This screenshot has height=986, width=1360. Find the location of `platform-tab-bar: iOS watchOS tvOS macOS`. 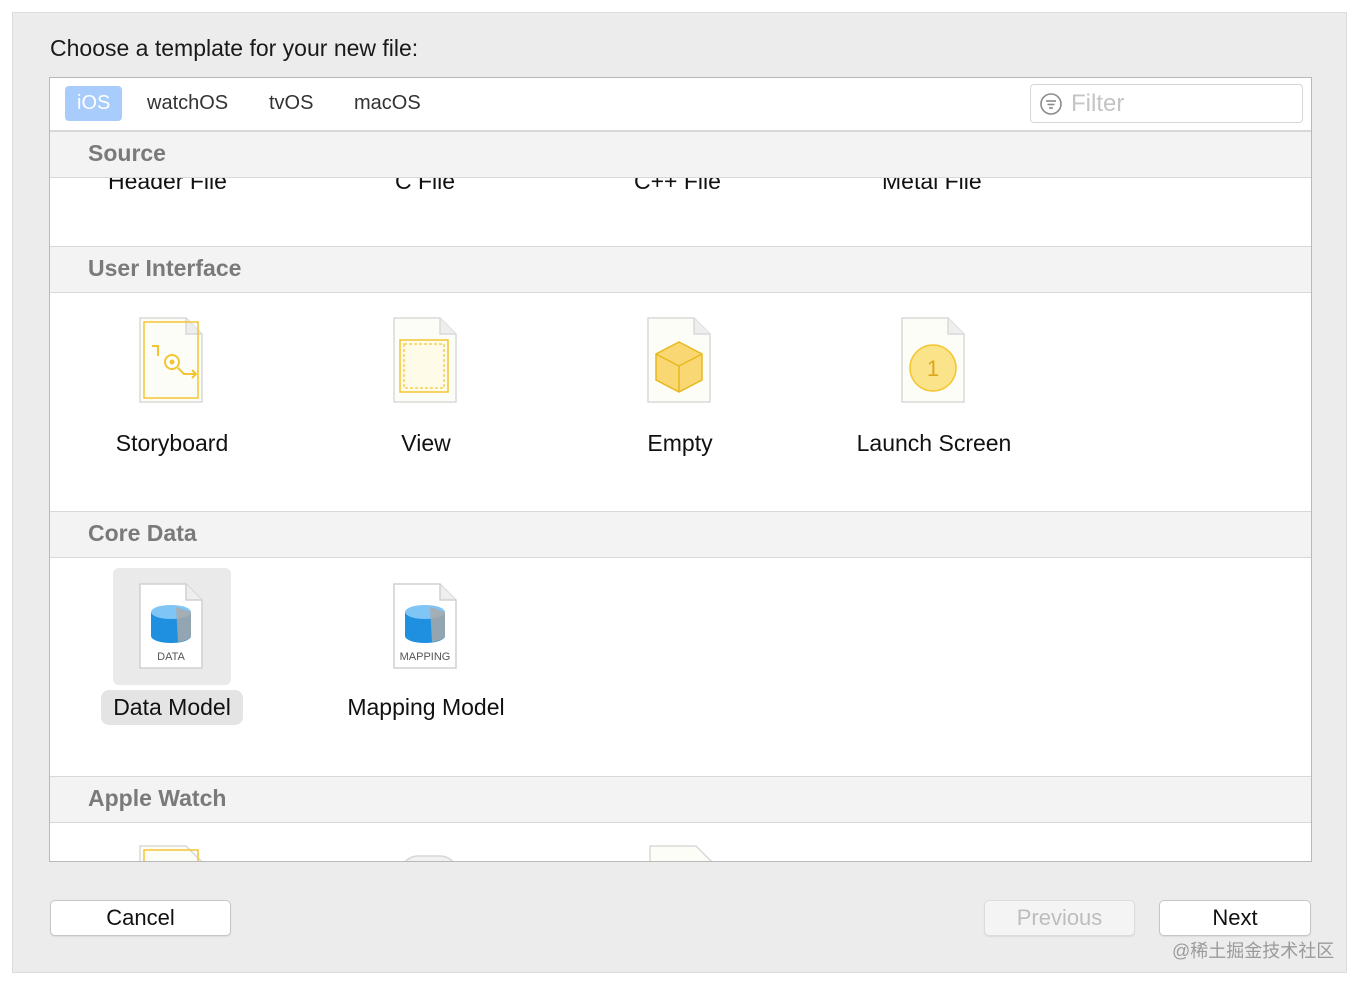

platform-tab-bar: iOS watchOS tvOS macOS is located at coordinates (680, 104).